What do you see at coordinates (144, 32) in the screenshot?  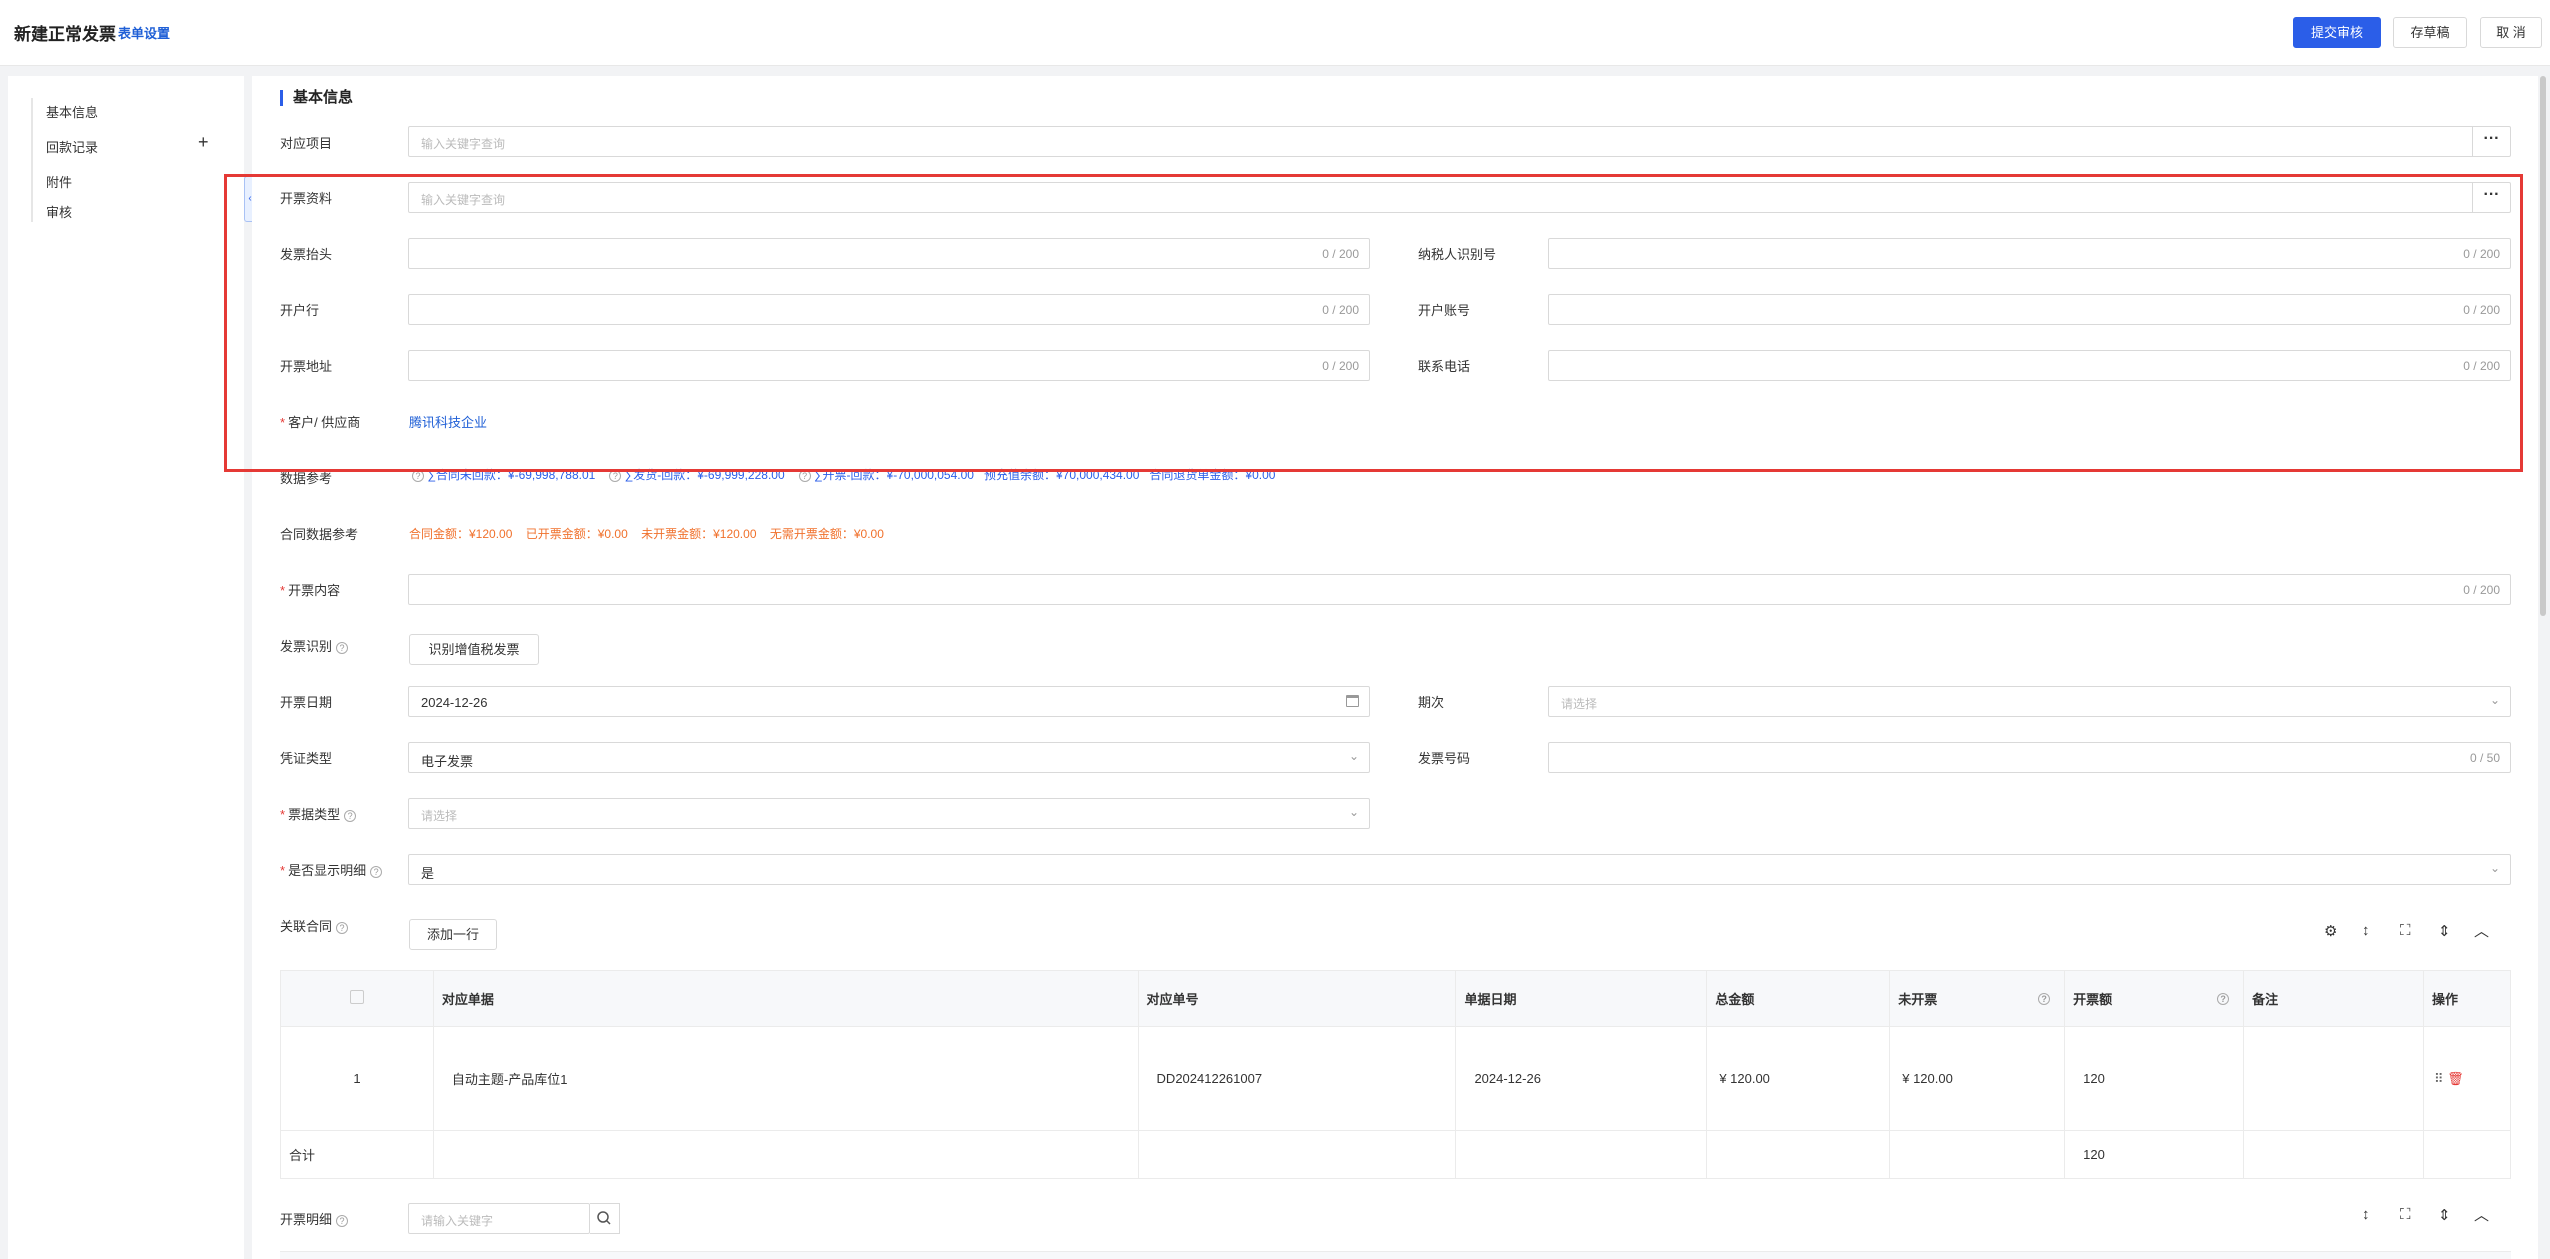 I see `form-settings-link: 表单设置` at bounding box center [144, 32].